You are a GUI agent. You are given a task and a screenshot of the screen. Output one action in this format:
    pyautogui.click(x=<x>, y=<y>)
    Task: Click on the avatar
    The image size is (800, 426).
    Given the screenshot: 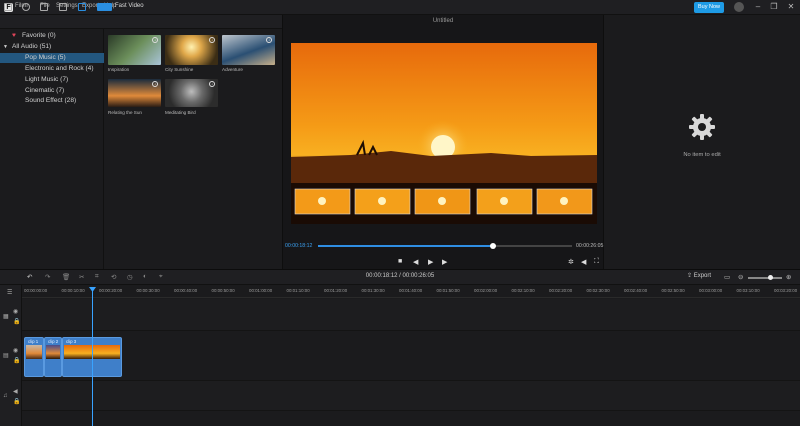 What is the action you would take?
    pyautogui.click(x=739, y=7)
    